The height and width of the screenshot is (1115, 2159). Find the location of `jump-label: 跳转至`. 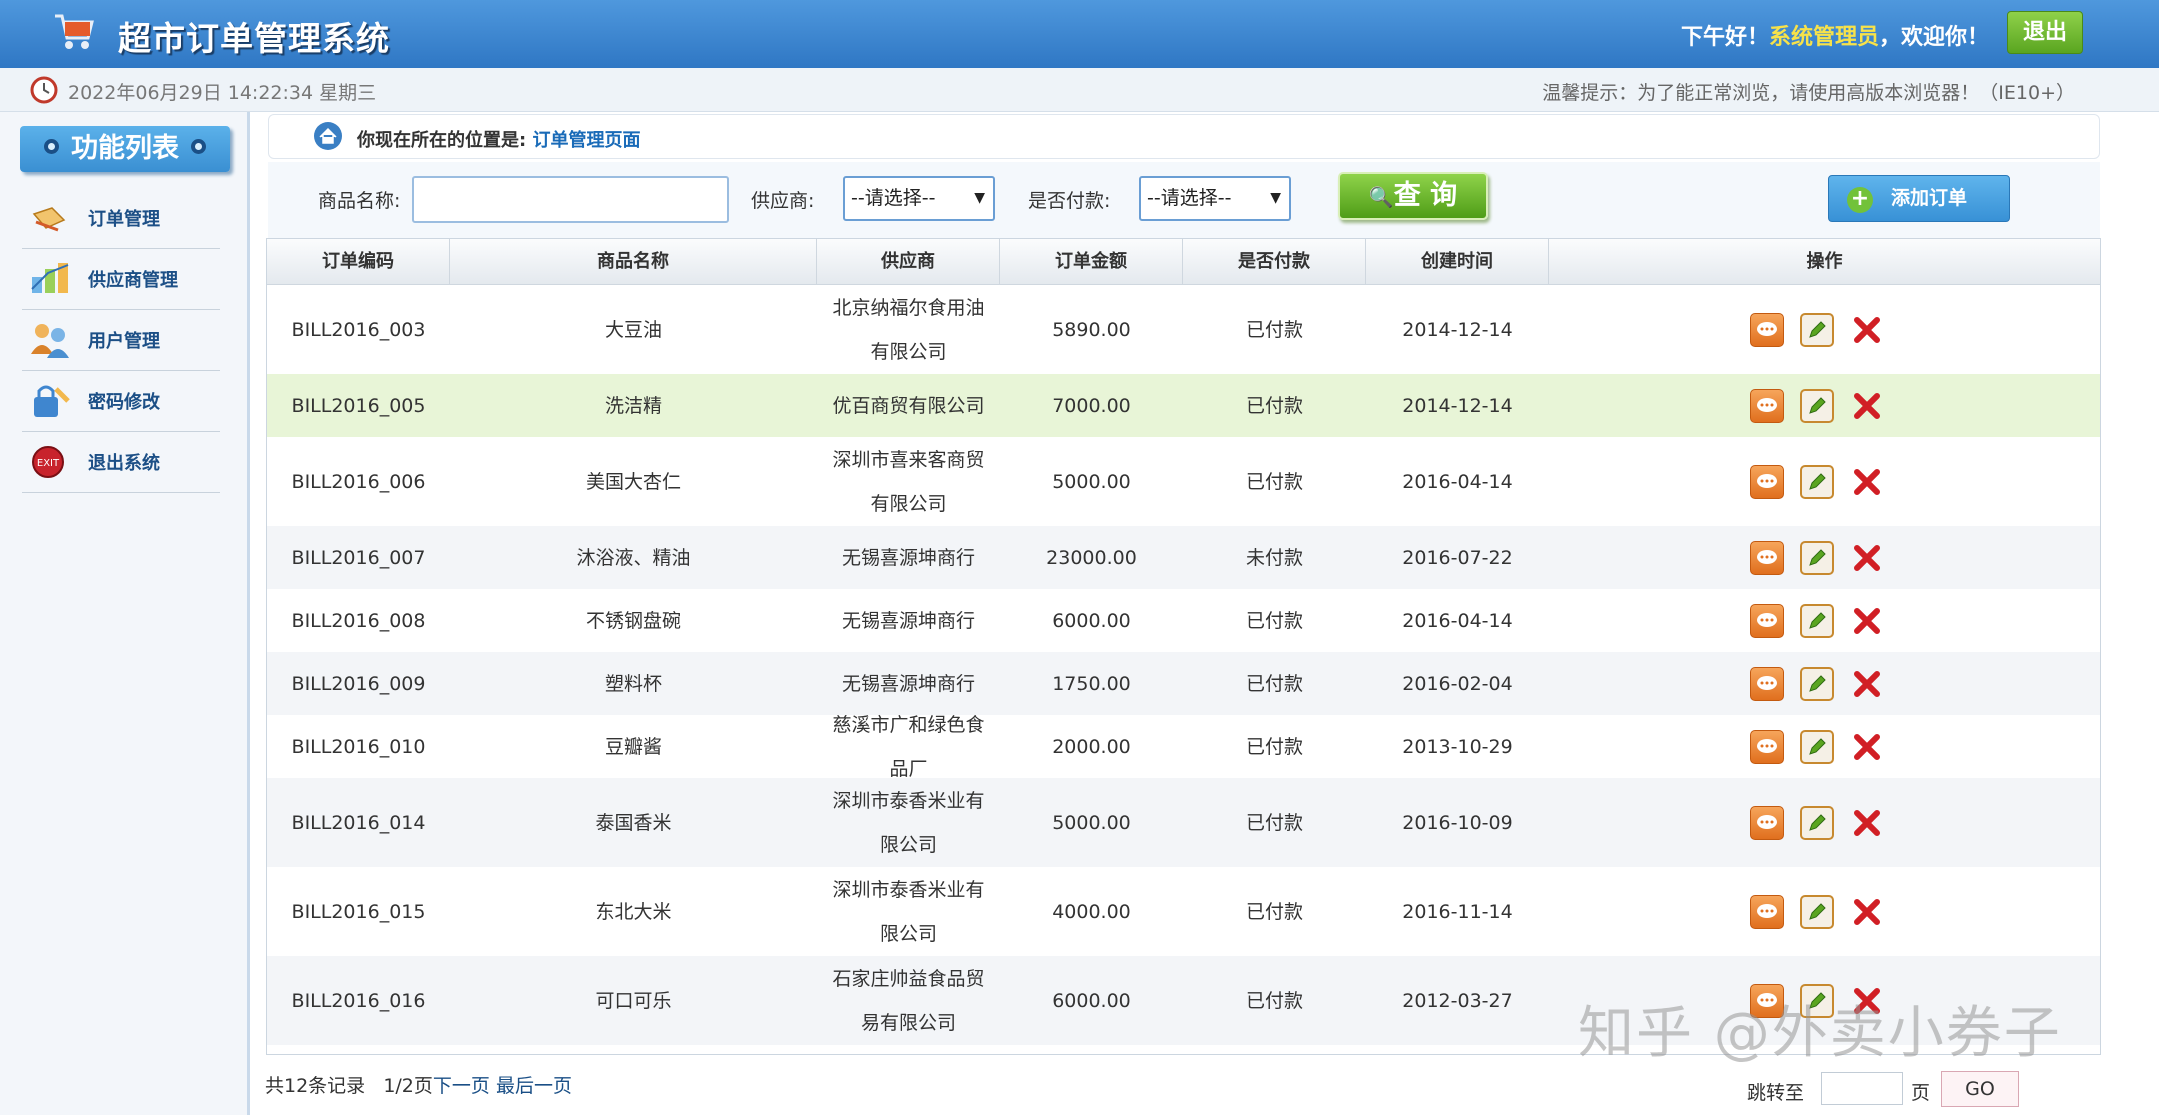

jump-label: 跳转至 is located at coordinates (1776, 1093).